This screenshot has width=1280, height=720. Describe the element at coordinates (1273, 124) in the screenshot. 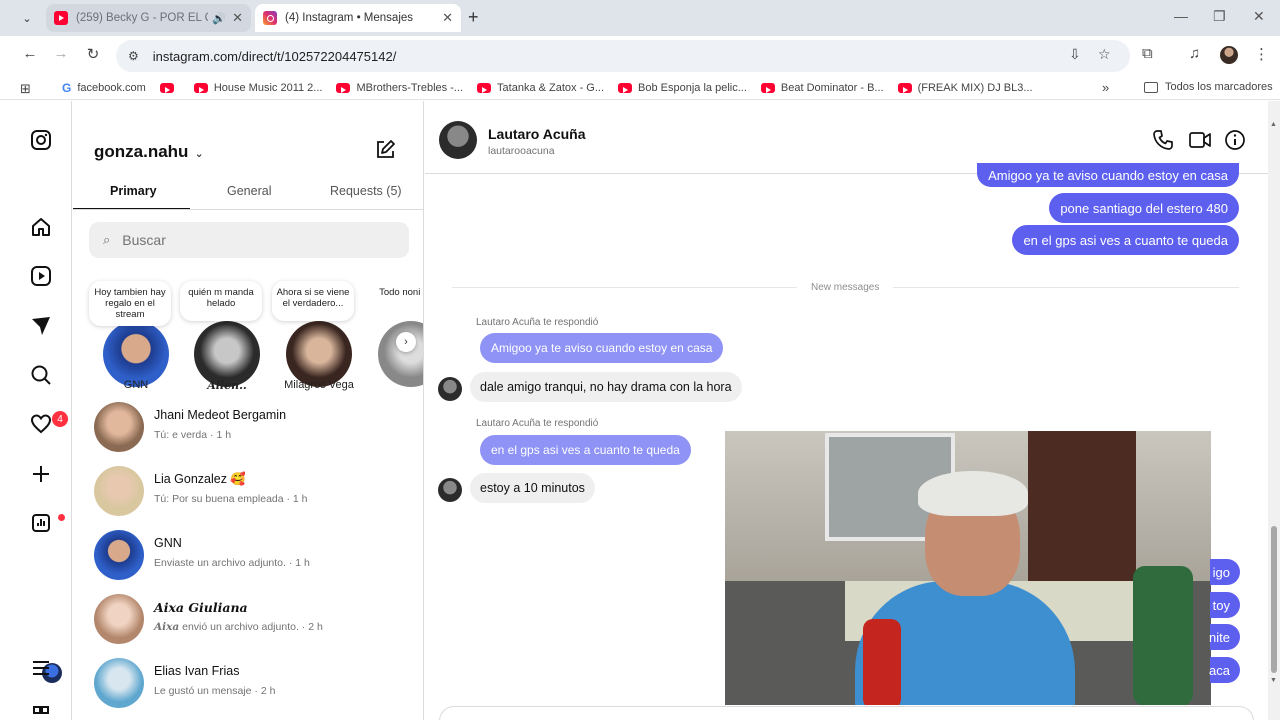

I see `scroll-up-icon: ▲` at that location.